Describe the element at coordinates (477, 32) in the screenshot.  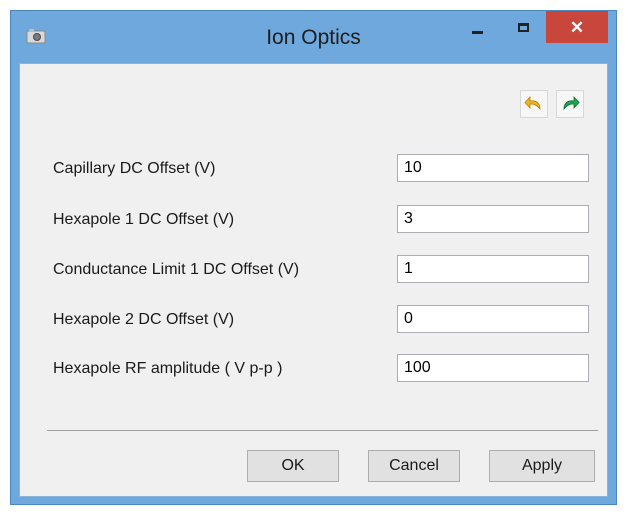
I see `minimize-icon` at that location.